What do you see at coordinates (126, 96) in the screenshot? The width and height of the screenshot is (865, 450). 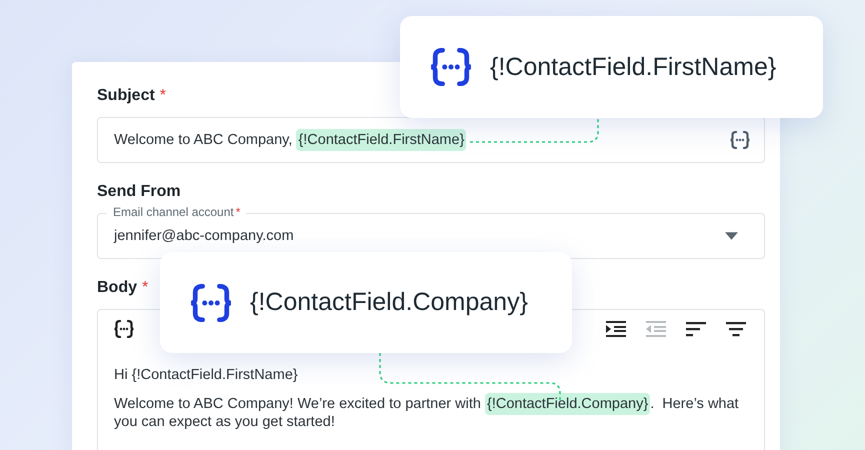 I see `subject-label: Subject` at bounding box center [126, 96].